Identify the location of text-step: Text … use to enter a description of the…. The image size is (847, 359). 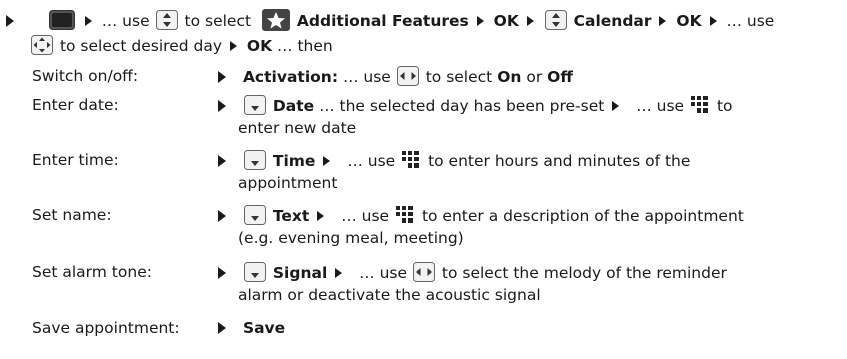
(481, 216).